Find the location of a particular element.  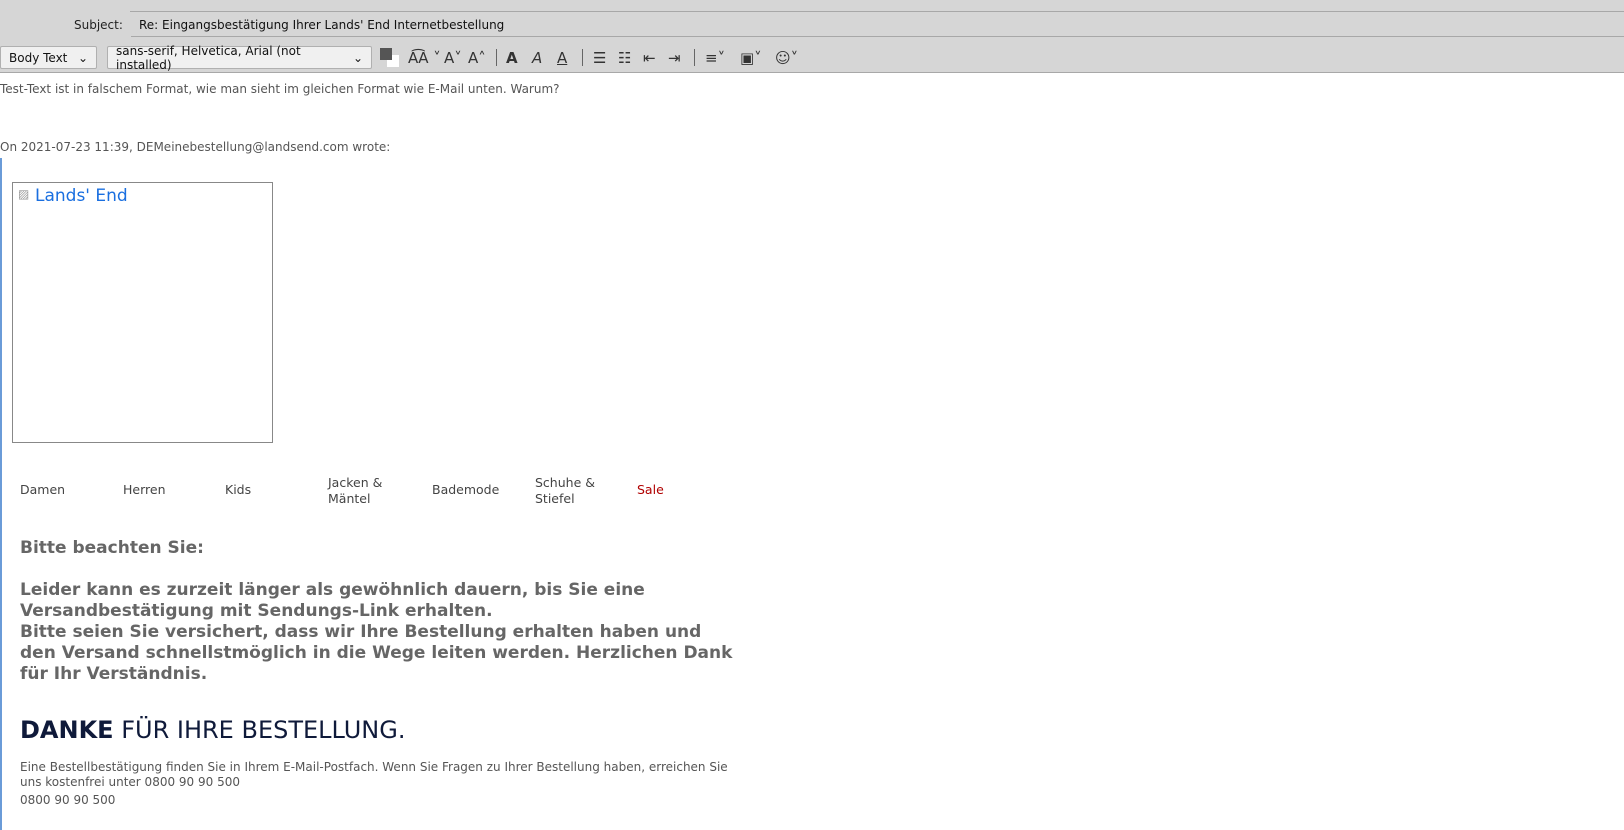

text-color-button is located at coordinates (390, 57).